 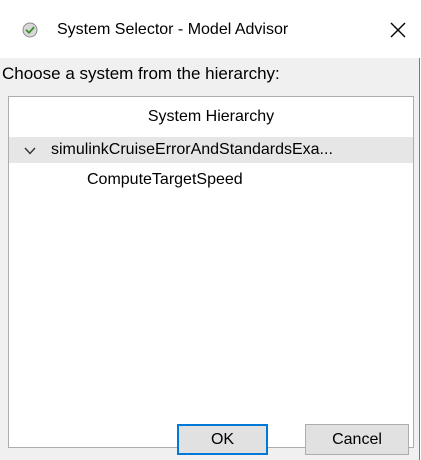 I want to click on check-circle-icon, so click(x=30, y=30).